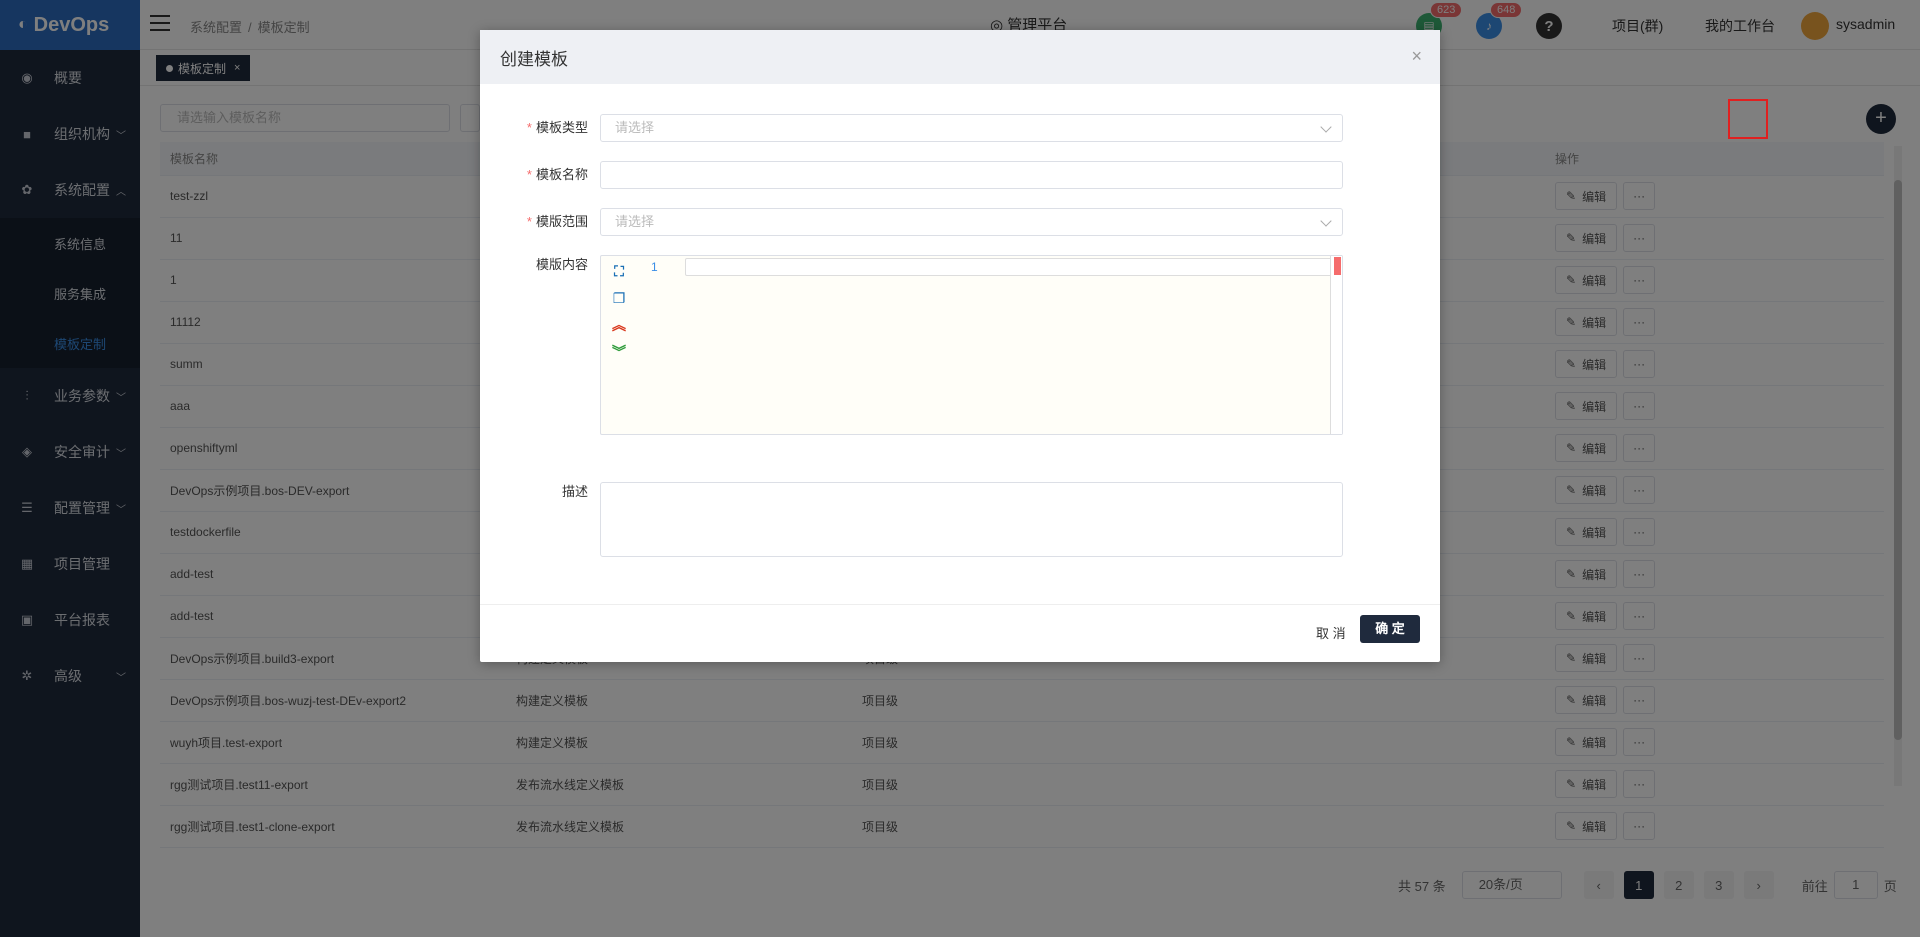 The image size is (1920, 937). Describe the element at coordinates (619, 271) in the screenshot. I see `fullscreen-icon: ⛶` at that location.